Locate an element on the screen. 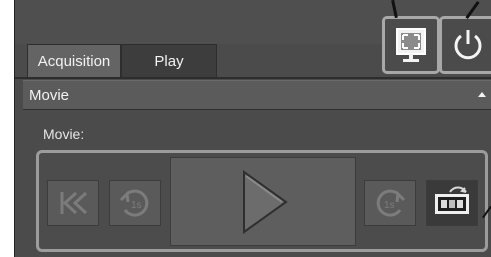  export-movie-button is located at coordinates (452, 203).